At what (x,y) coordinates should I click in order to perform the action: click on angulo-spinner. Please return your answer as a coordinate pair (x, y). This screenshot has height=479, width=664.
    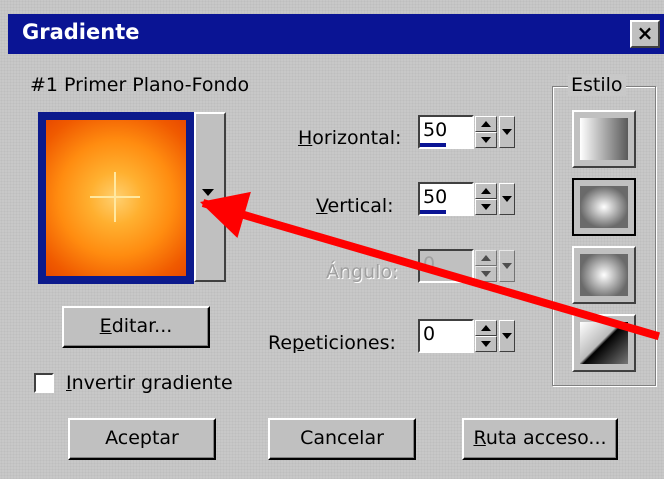
    Looking at the image, I should click on (486, 266).